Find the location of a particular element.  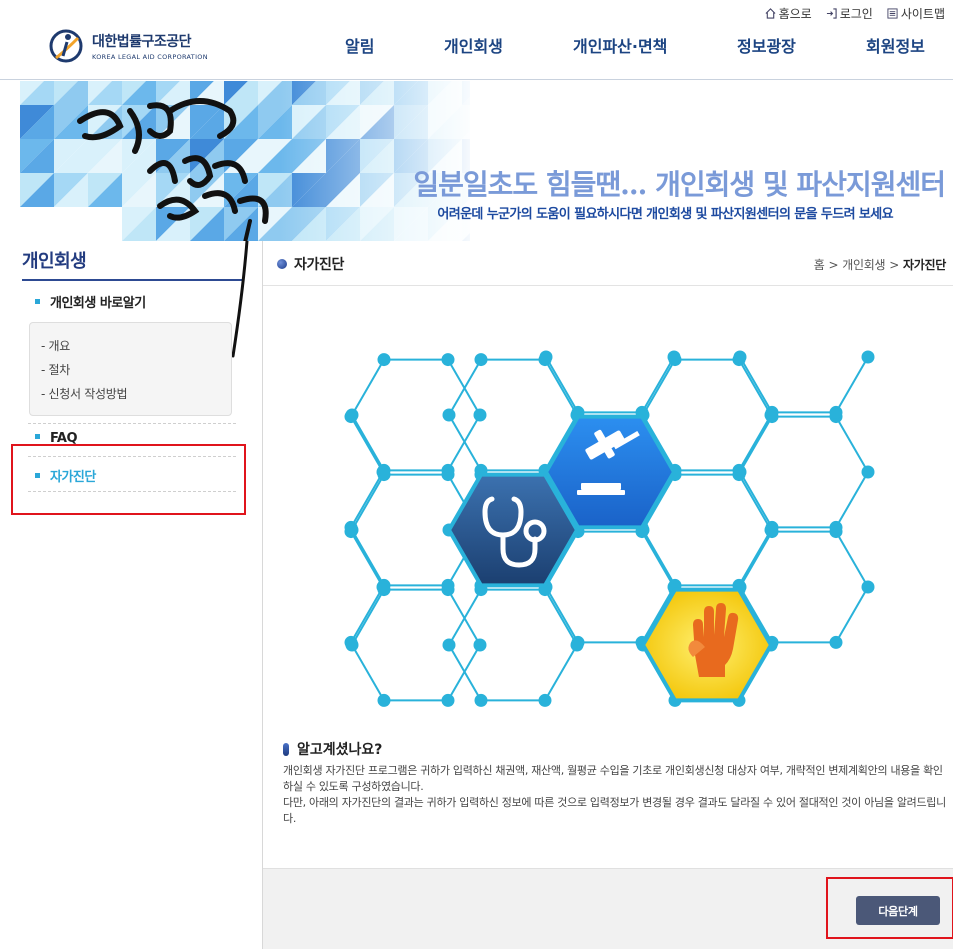

banner-title: 일분일초도 힘들땐... 개인회생 및 파산지원센터 is located at coordinates (679, 184).